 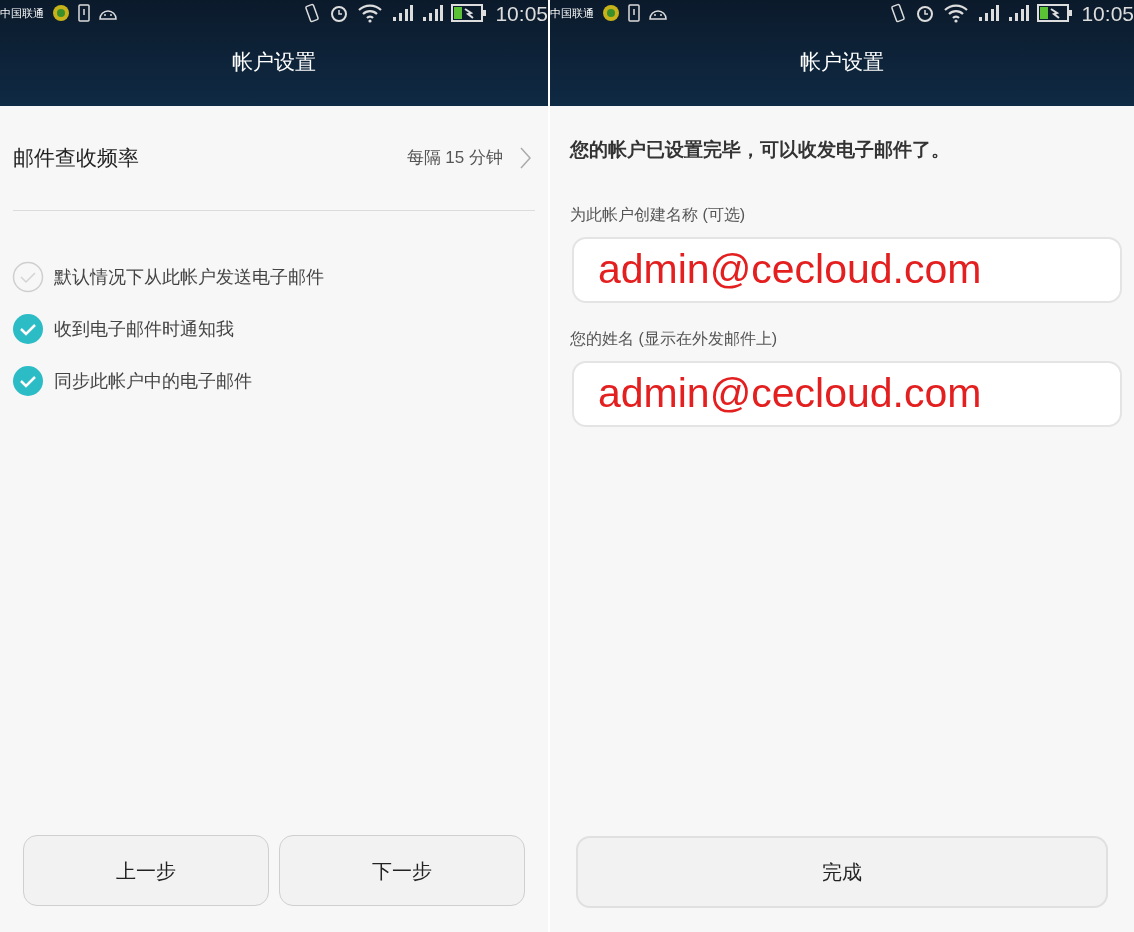 What do you see at coordinates (28, 277) in the screenshot?
I see `checkbox` at bounding box center [28, 277].